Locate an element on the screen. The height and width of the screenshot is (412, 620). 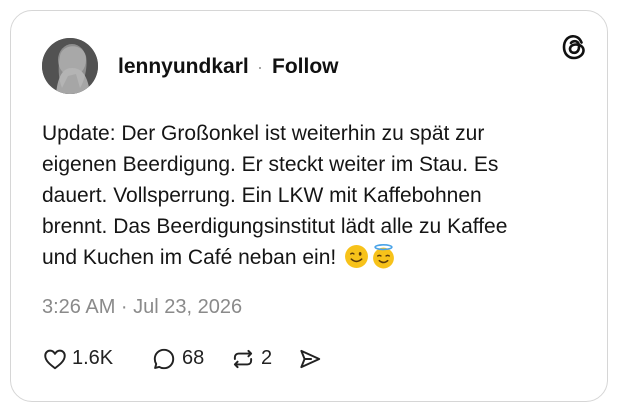
reply-button: 68 is located at coordinates (181, 359).